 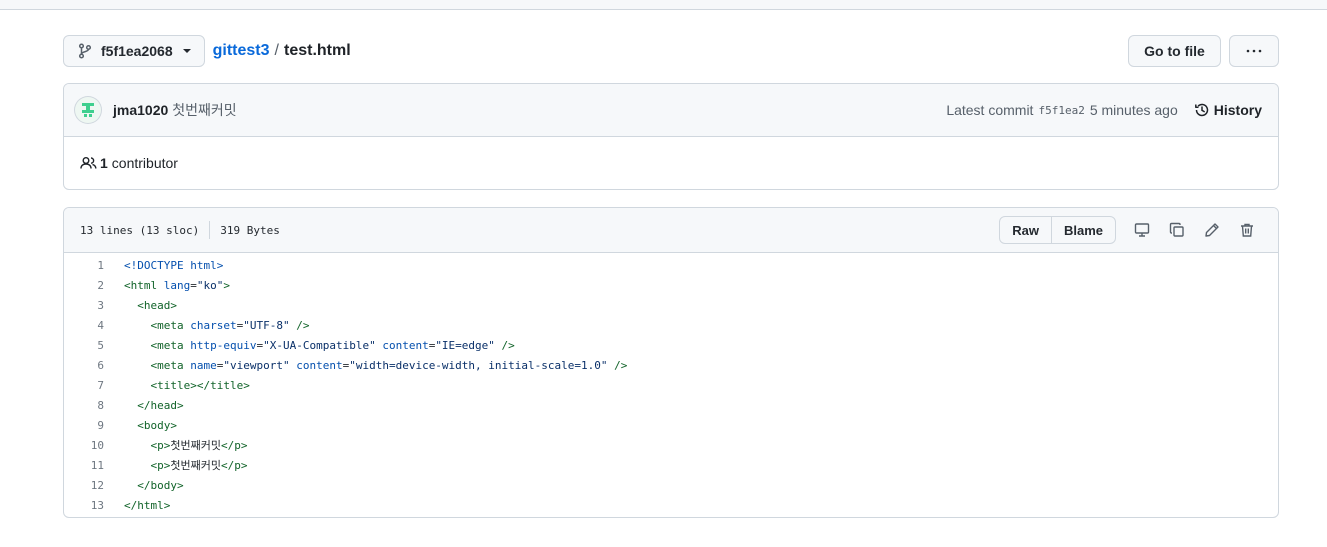 I want to click on people-icon, so click(x=88, y=163).